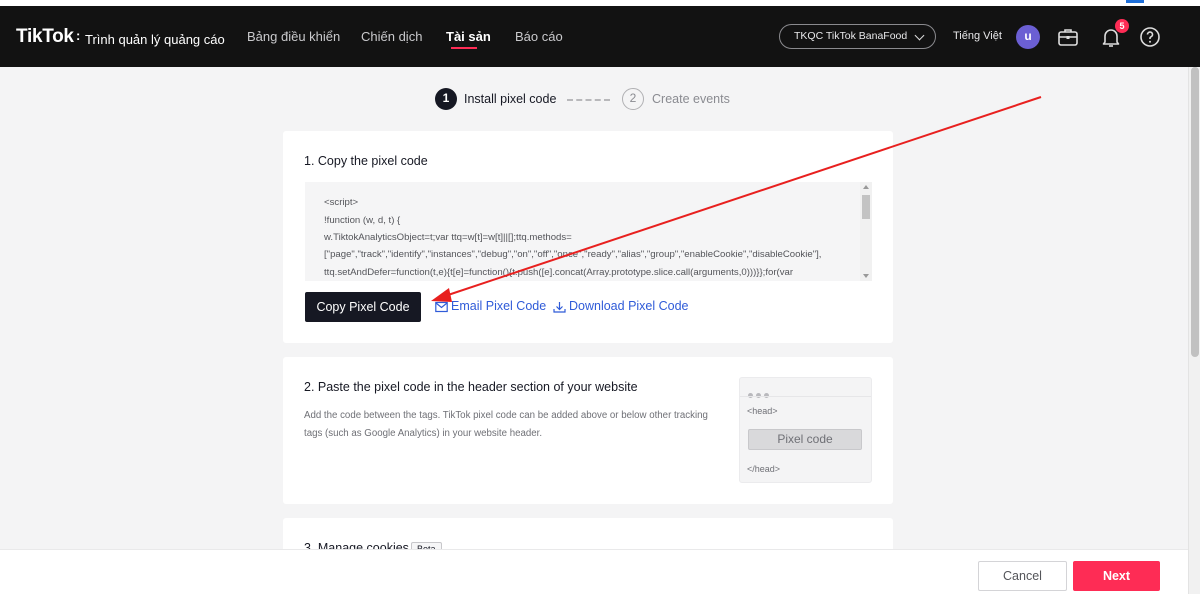  What do you see at coordinates (464, 48) in the screenshot?
I see `active-nav-indicator` at bounding box center [464, 48].